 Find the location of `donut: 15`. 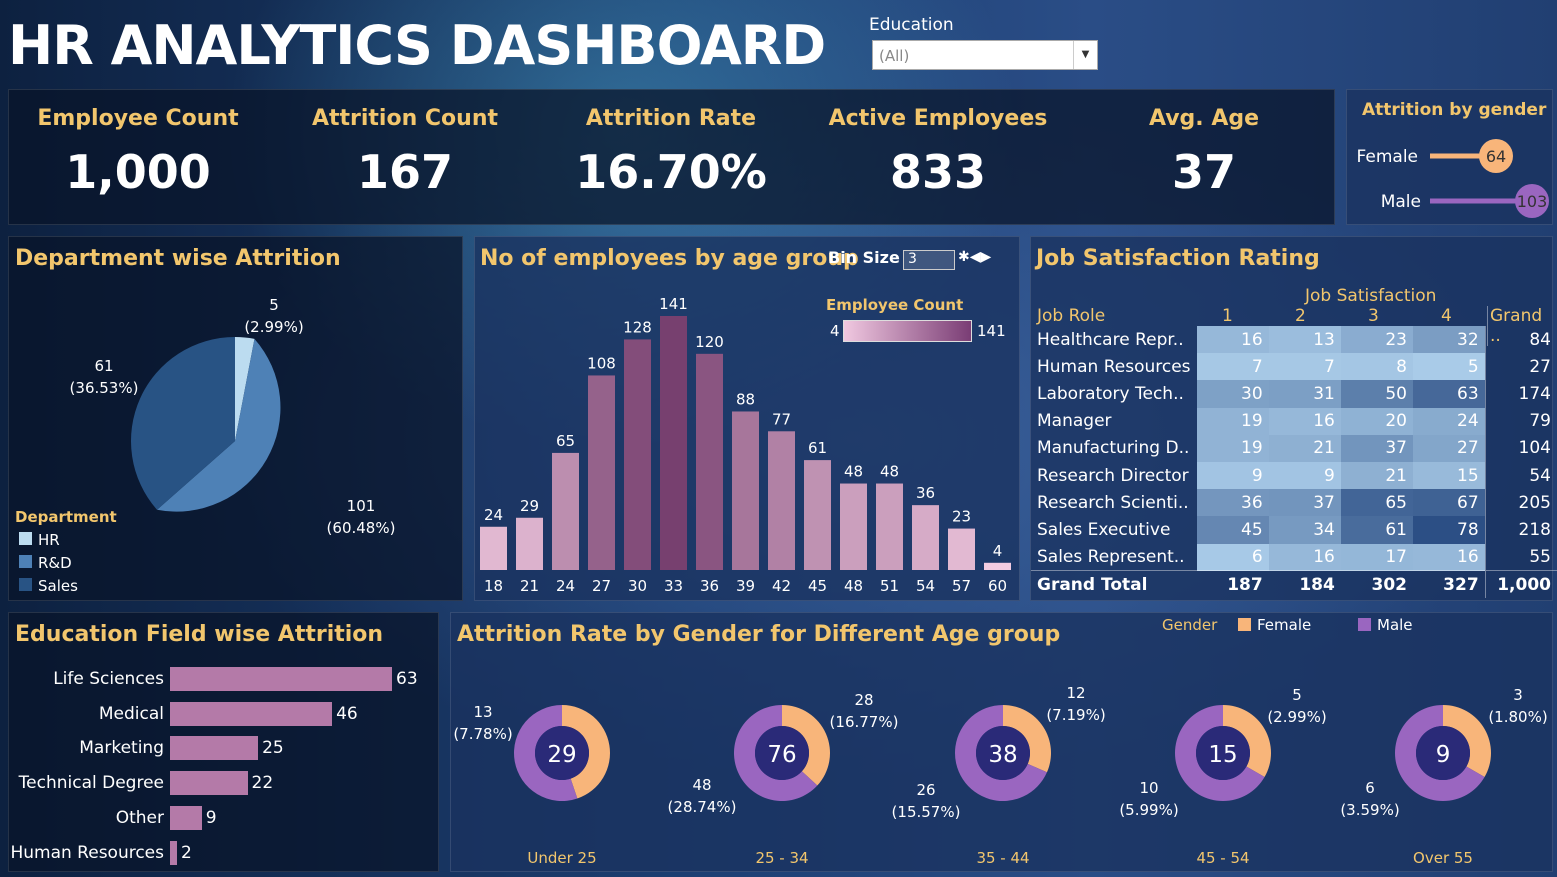

donut: 15 is located at coordinates (1223, 753).